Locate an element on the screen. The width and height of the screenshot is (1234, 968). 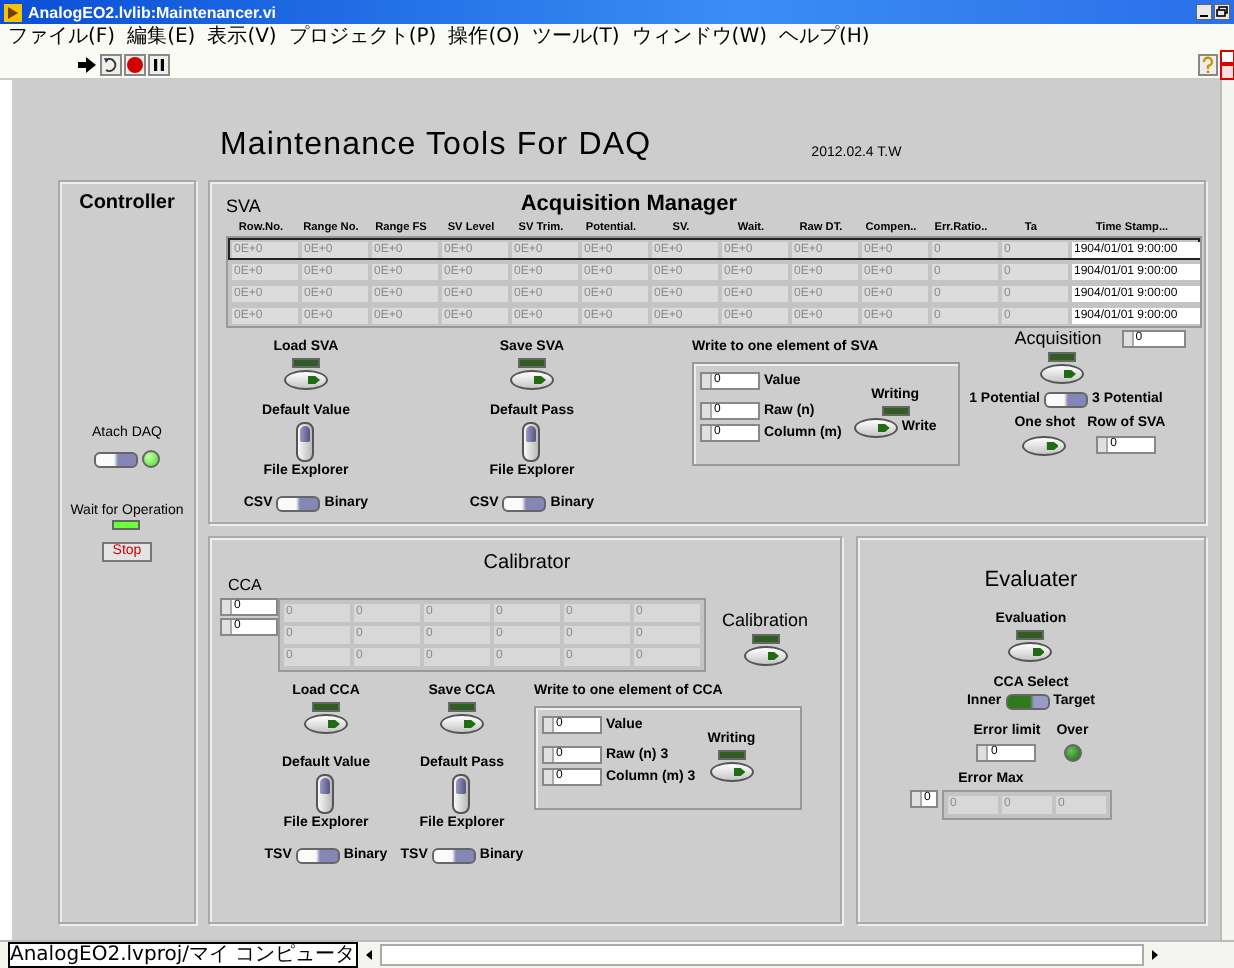
section-title: Acquisition Manager is located at coordinates (629, 204).